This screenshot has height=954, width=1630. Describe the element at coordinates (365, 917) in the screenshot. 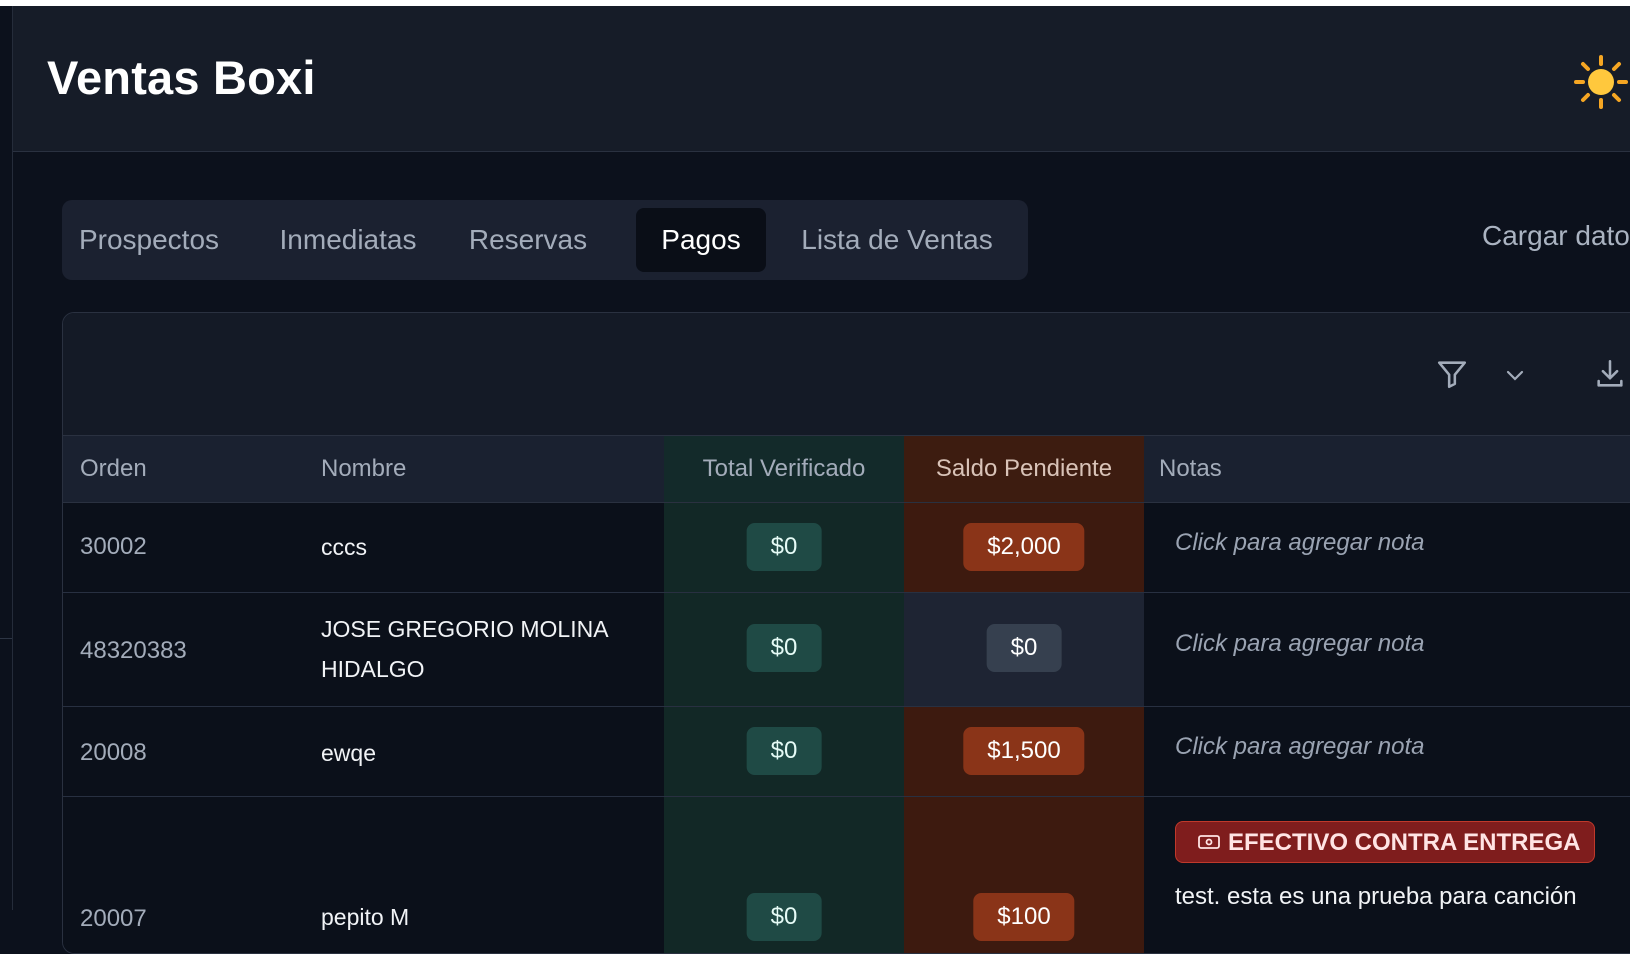

I see `customer-name: pepito M` at that location.